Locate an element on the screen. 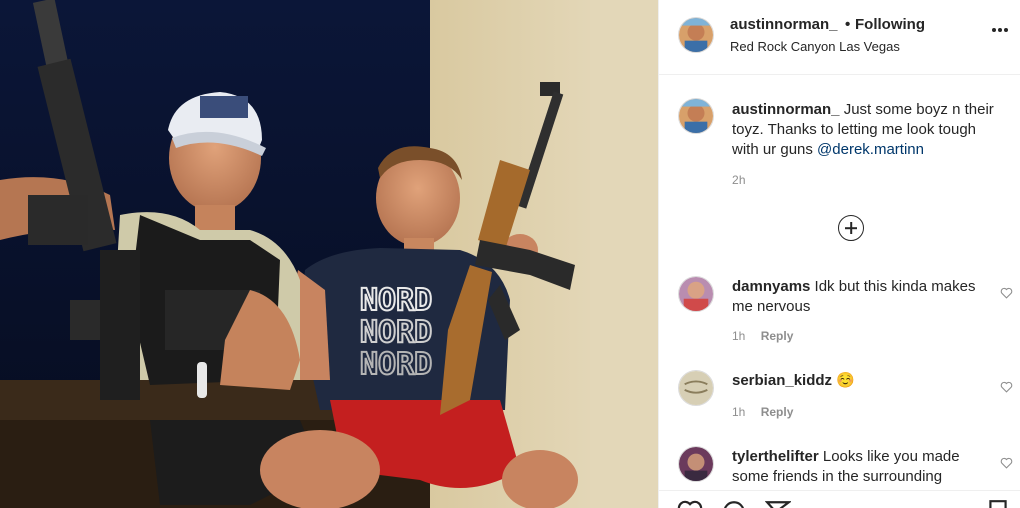 The width and height of the screenshot is (1020, 508). caption-timestamp: 2h is located at coordinates (739, 180).